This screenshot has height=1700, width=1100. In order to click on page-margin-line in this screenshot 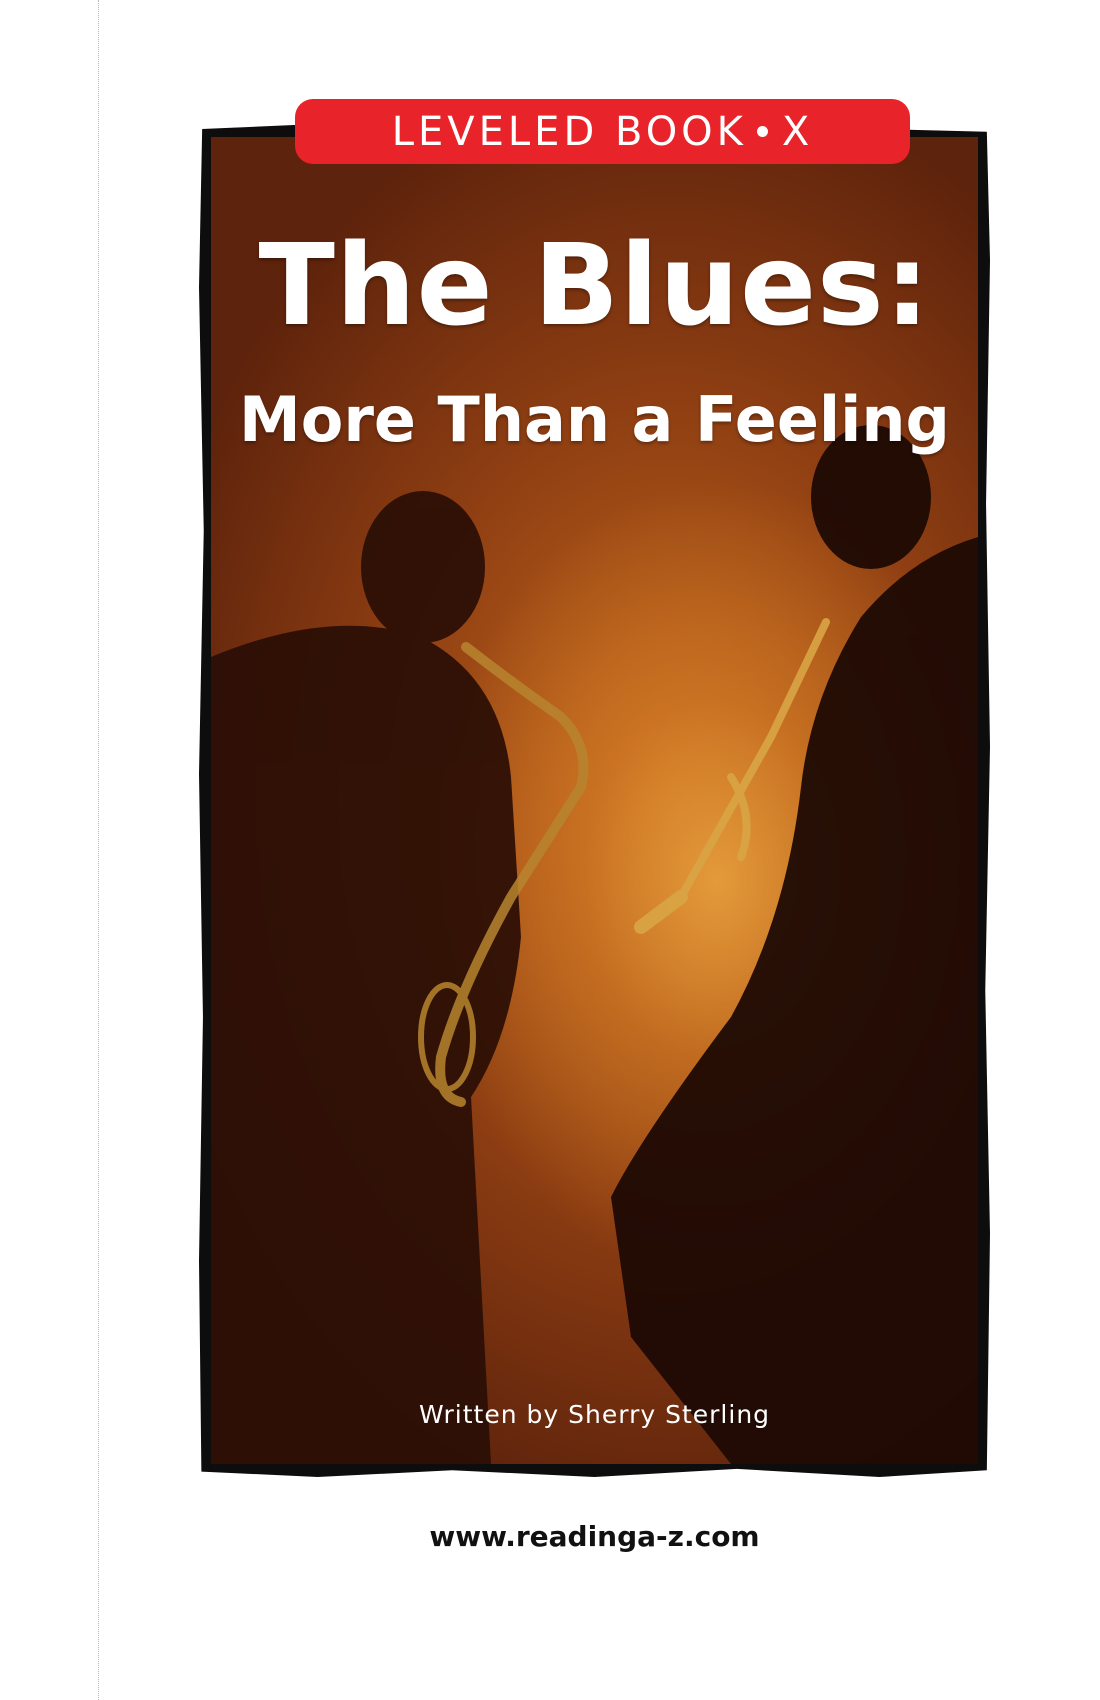, I will do `click(98, 850)`.